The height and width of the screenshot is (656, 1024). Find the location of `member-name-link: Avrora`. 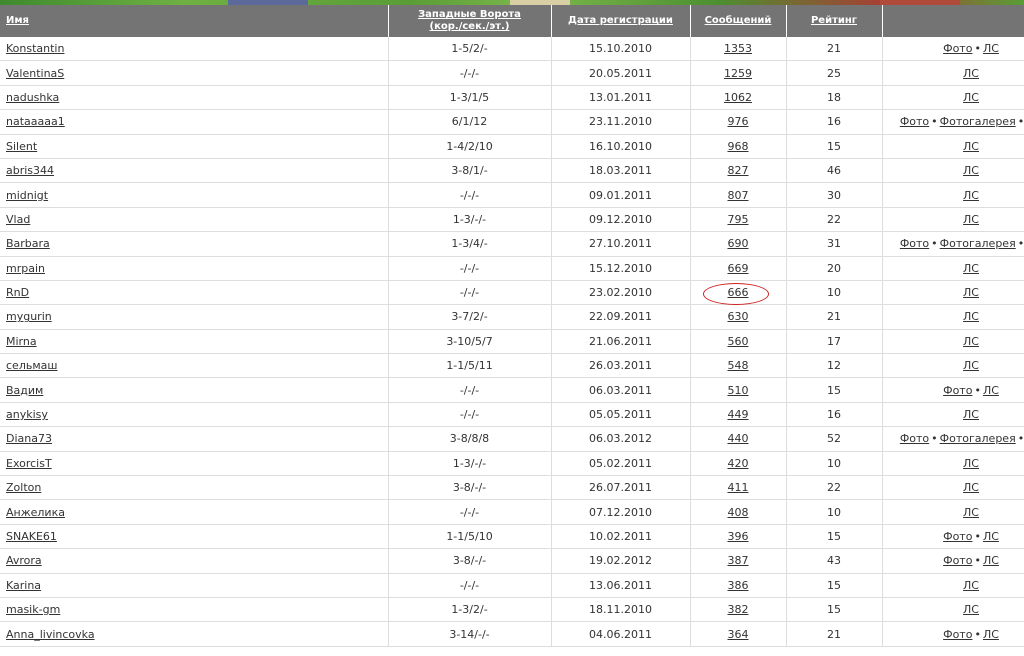

member-name-link: Avrora is located at coordinates (24, 560).